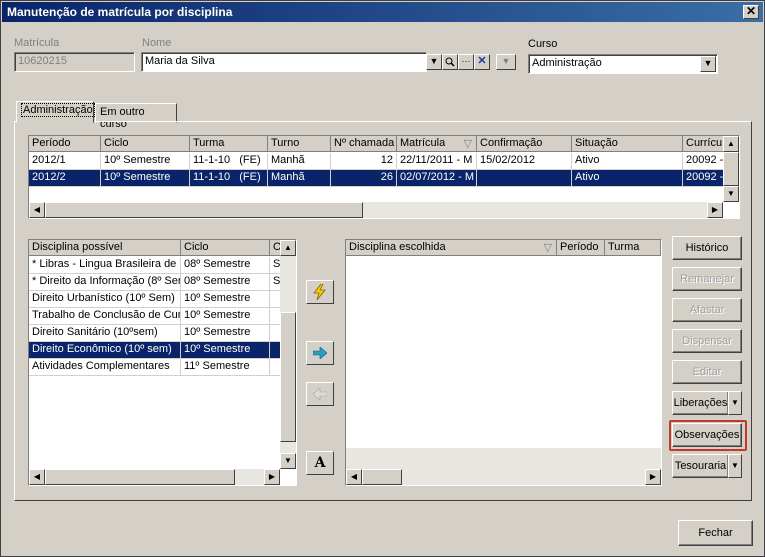  I want to click on curso-select: Administração, so click(623, 64).